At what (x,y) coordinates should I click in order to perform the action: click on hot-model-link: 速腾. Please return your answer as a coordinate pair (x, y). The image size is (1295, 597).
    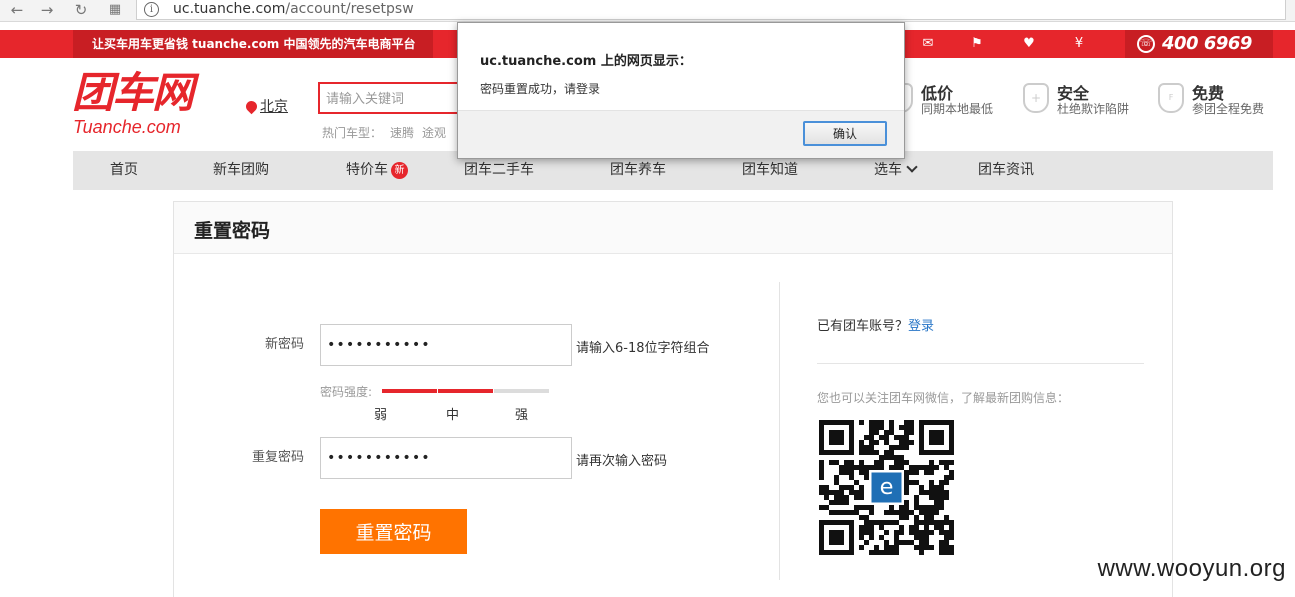
    Looking at the image, I should click on (402, 133).